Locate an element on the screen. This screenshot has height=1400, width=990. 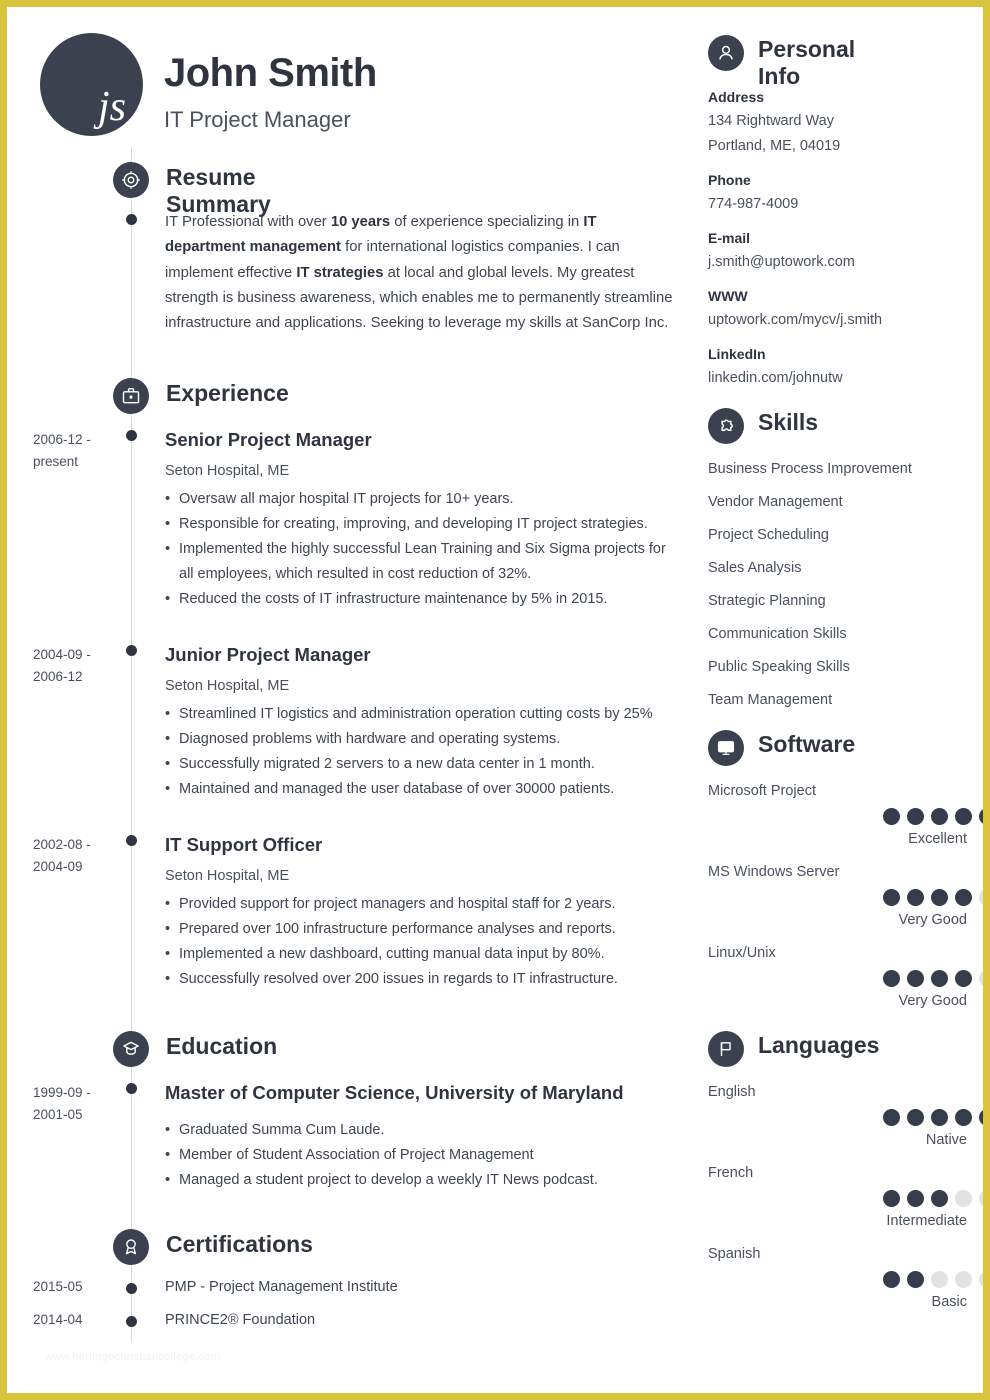
avatar-monogram: js is located at coordinates (111, 107).